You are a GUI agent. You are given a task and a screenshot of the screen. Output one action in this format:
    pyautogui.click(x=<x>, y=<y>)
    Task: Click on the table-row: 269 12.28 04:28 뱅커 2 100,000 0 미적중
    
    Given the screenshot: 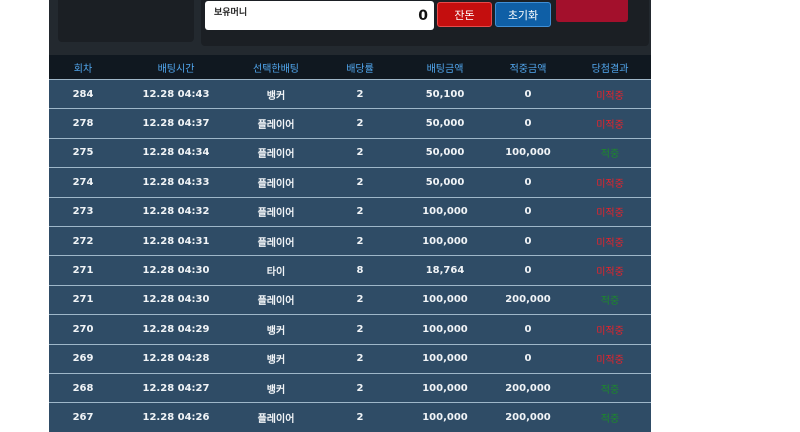 What is the action you would take?
    pyautogui.click(x=350, y=358)
    